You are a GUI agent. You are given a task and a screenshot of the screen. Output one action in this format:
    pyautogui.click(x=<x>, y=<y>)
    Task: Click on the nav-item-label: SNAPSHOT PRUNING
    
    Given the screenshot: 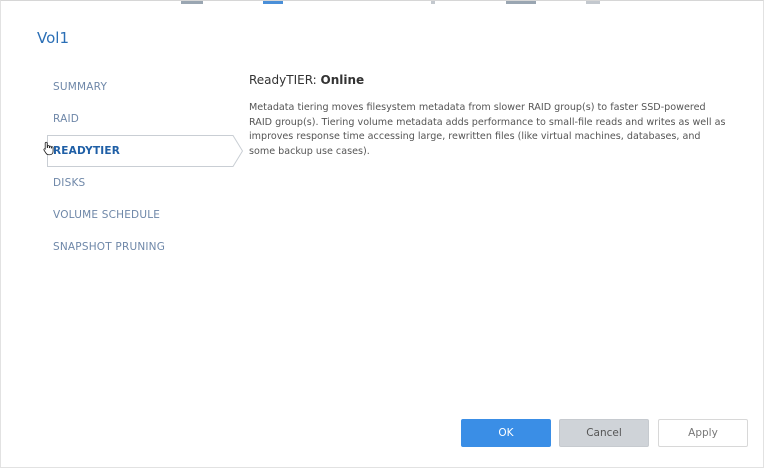 What is the action you would take?
    pyautogui.click(x=109, y=247)
    